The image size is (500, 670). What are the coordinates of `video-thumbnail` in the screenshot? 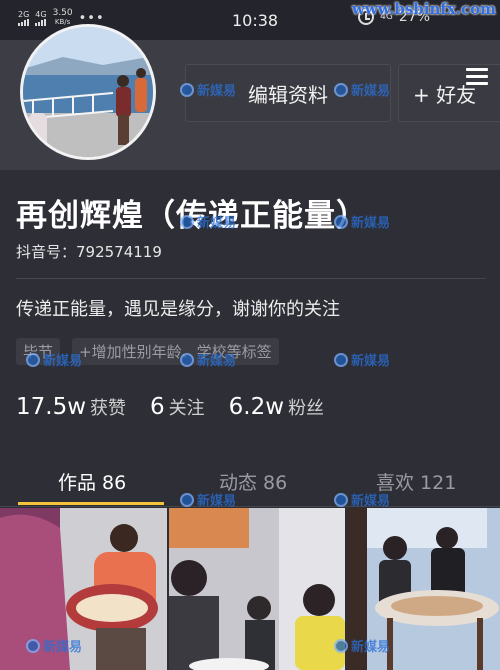 It's located at (257, 589).